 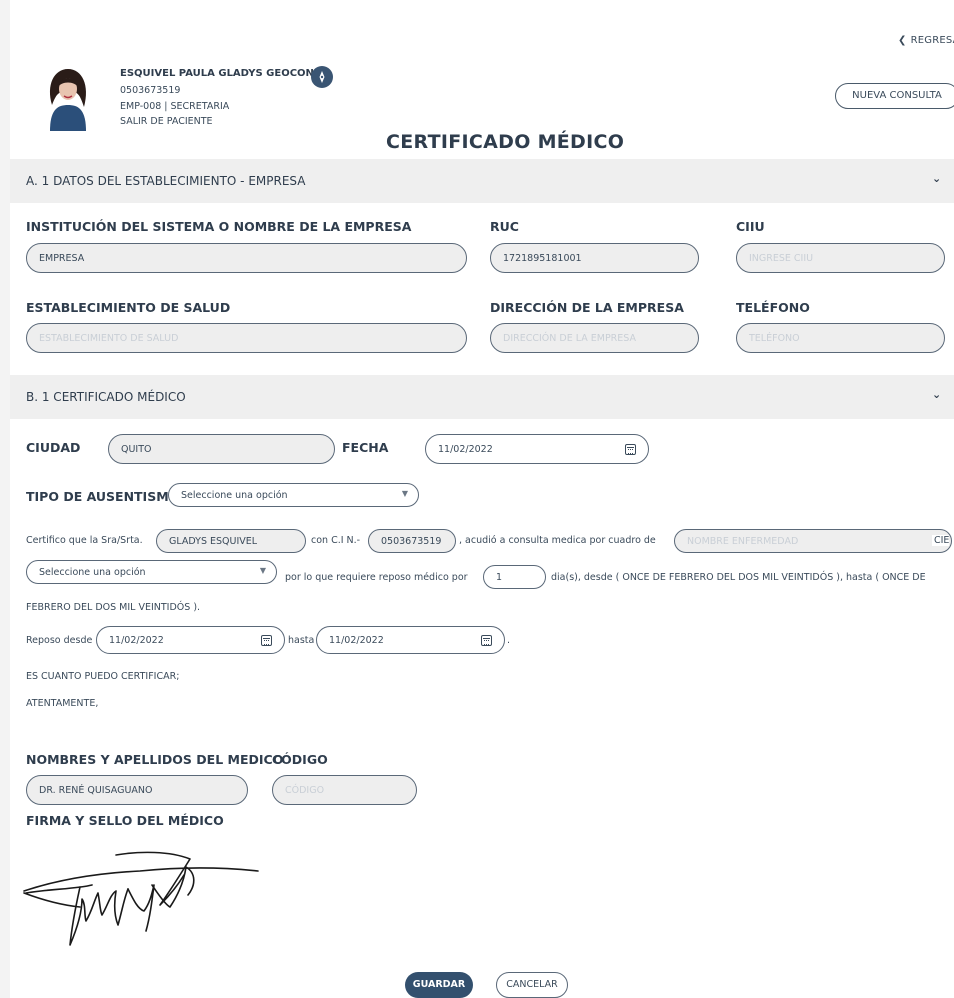 I want to click on code-field: CÓDIGO, so click(x=344, y=790).